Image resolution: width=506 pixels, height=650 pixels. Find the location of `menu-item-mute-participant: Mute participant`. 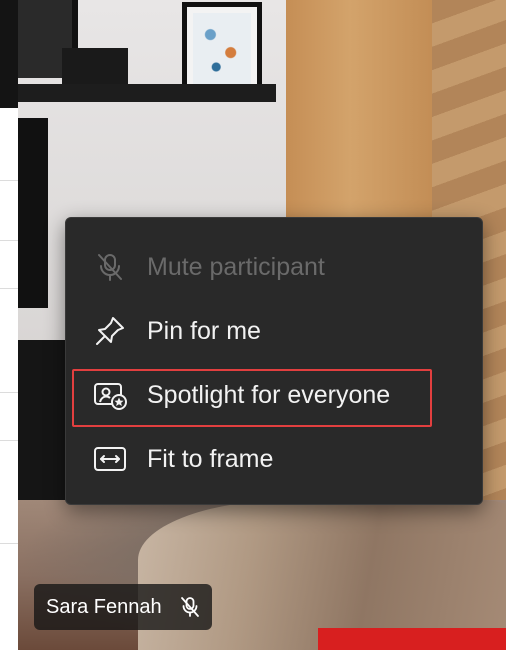

menu-item-mute-participant: Mute participant is located at coordinates (274, 267).